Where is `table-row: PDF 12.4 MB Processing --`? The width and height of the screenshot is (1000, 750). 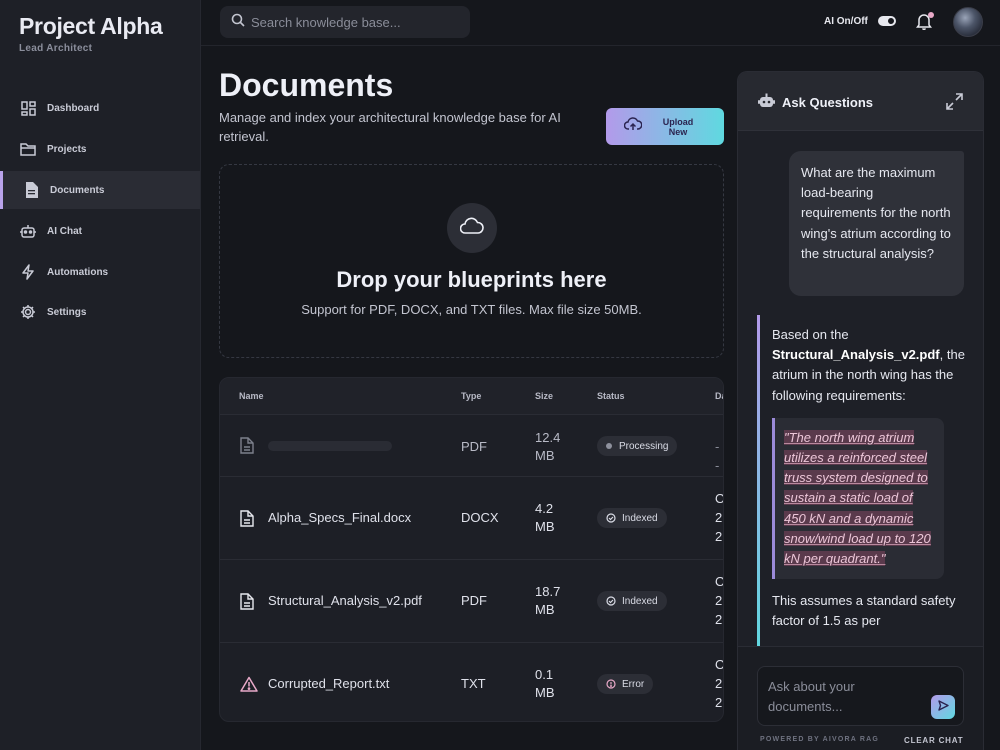
table-row: PDF 12.4 MB Processing -- is located at coordinates (471, 445).